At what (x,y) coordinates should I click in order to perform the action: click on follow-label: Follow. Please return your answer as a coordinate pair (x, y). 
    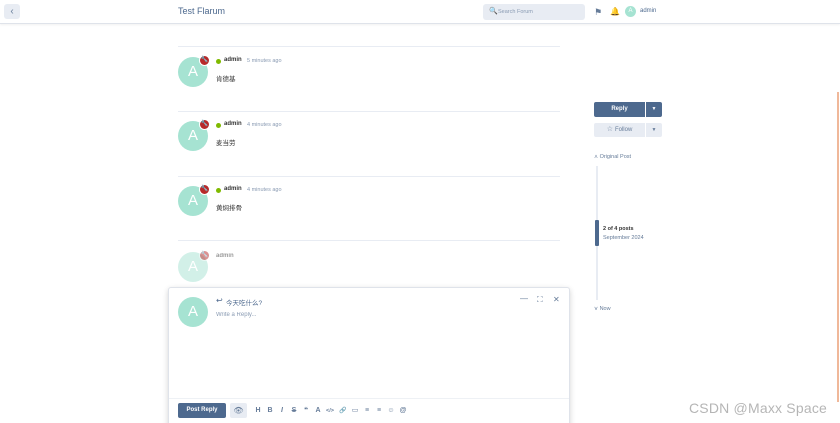
    Looking at the image, I should click on (623, 130).